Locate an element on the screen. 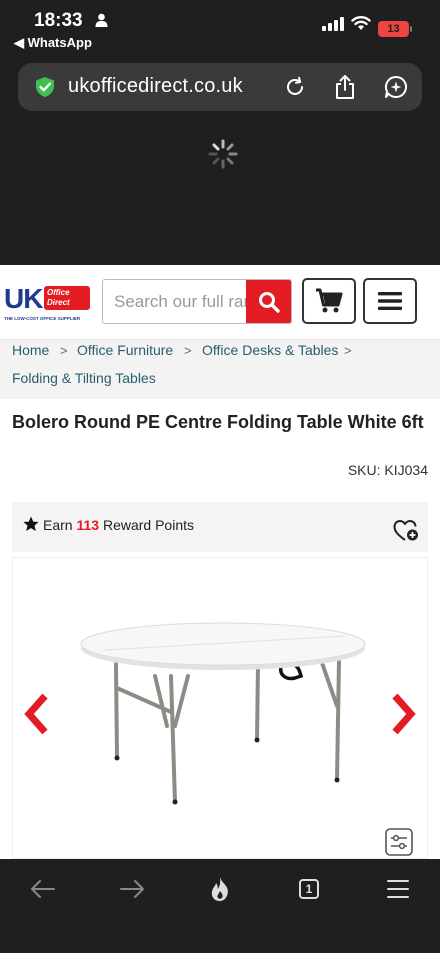 The image size is (440, 953). basket-button is located at coordinates (329, 301).